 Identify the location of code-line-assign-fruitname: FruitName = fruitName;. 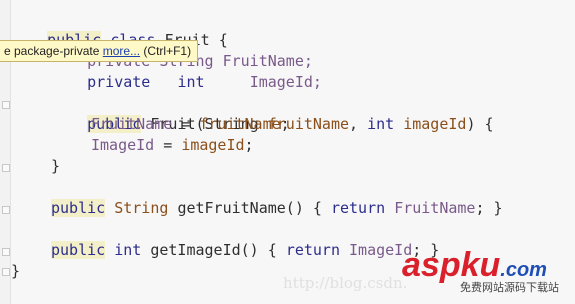
(190, 124).